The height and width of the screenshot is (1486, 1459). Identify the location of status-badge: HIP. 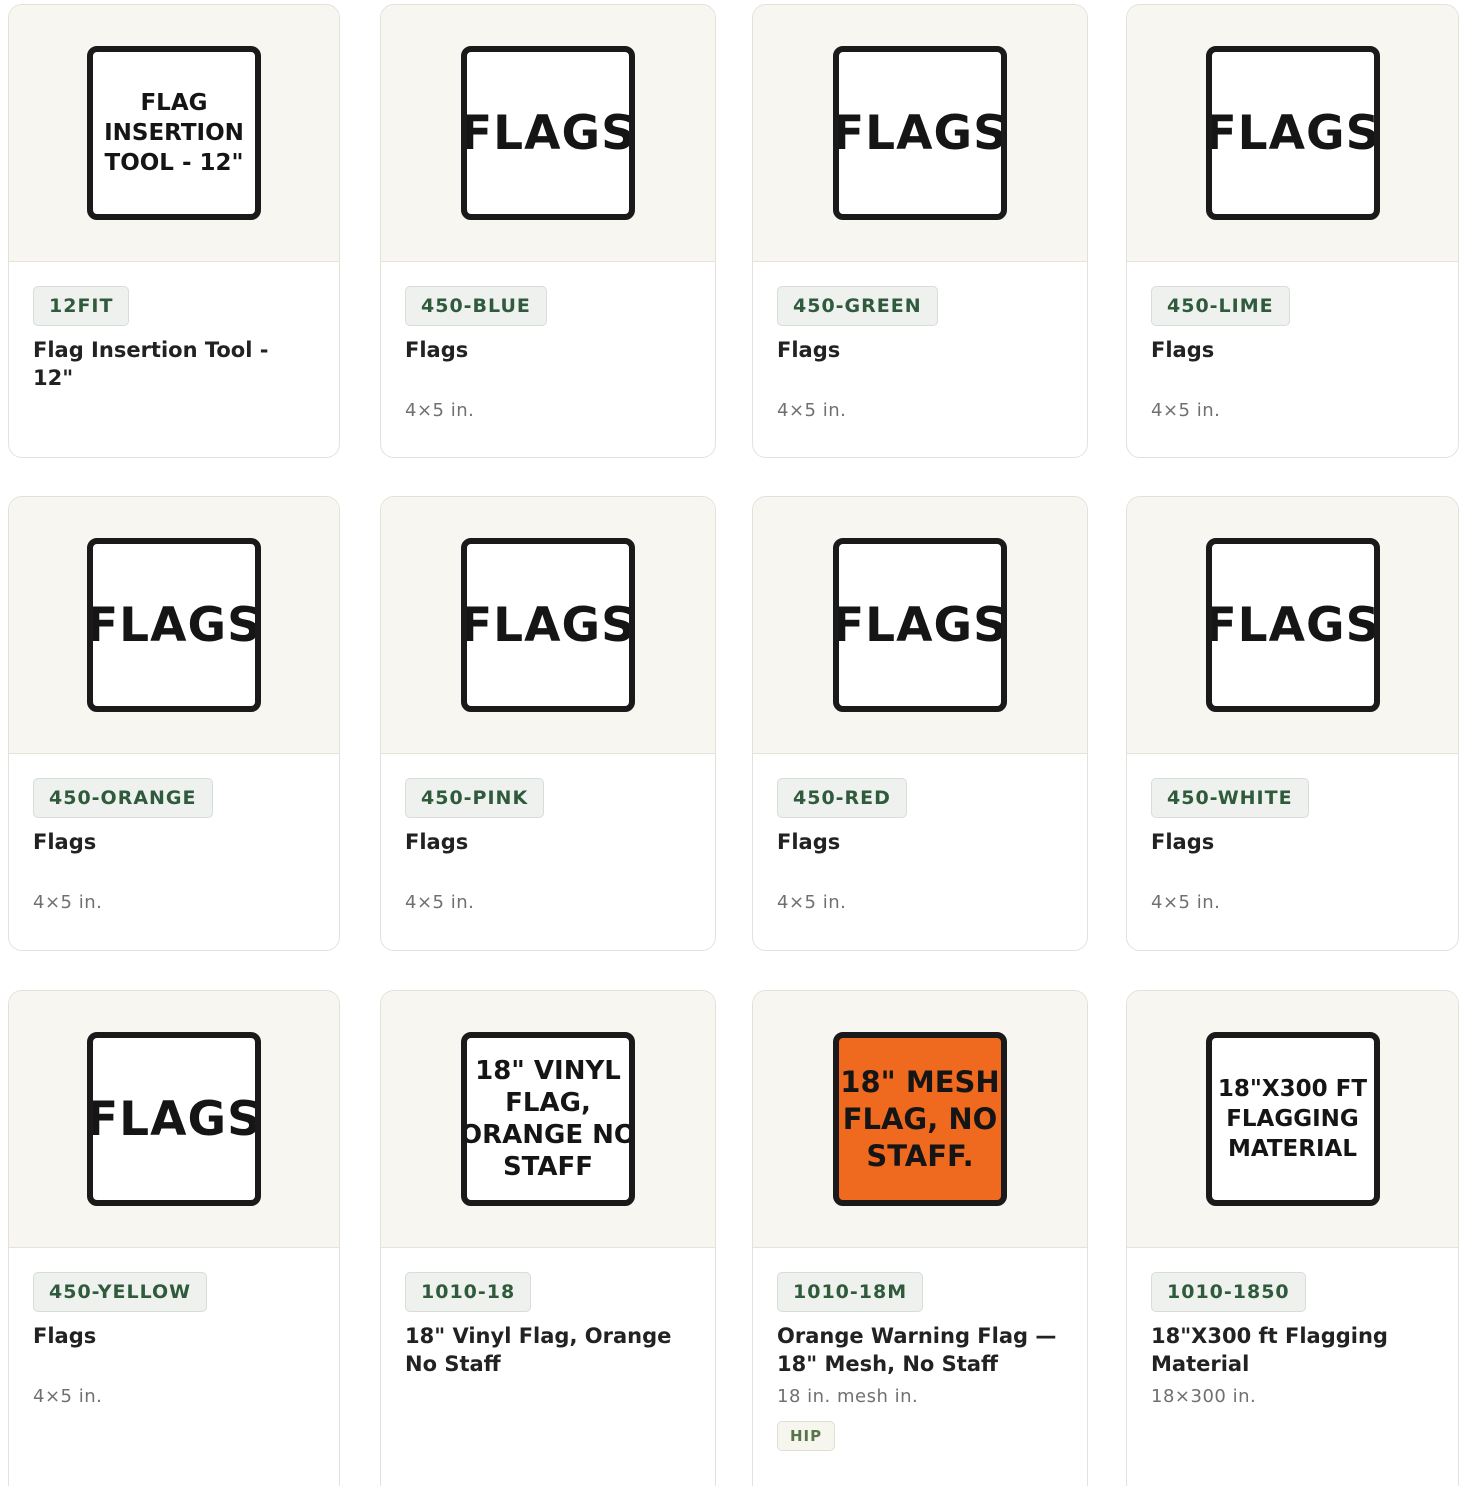
(806, 1436).